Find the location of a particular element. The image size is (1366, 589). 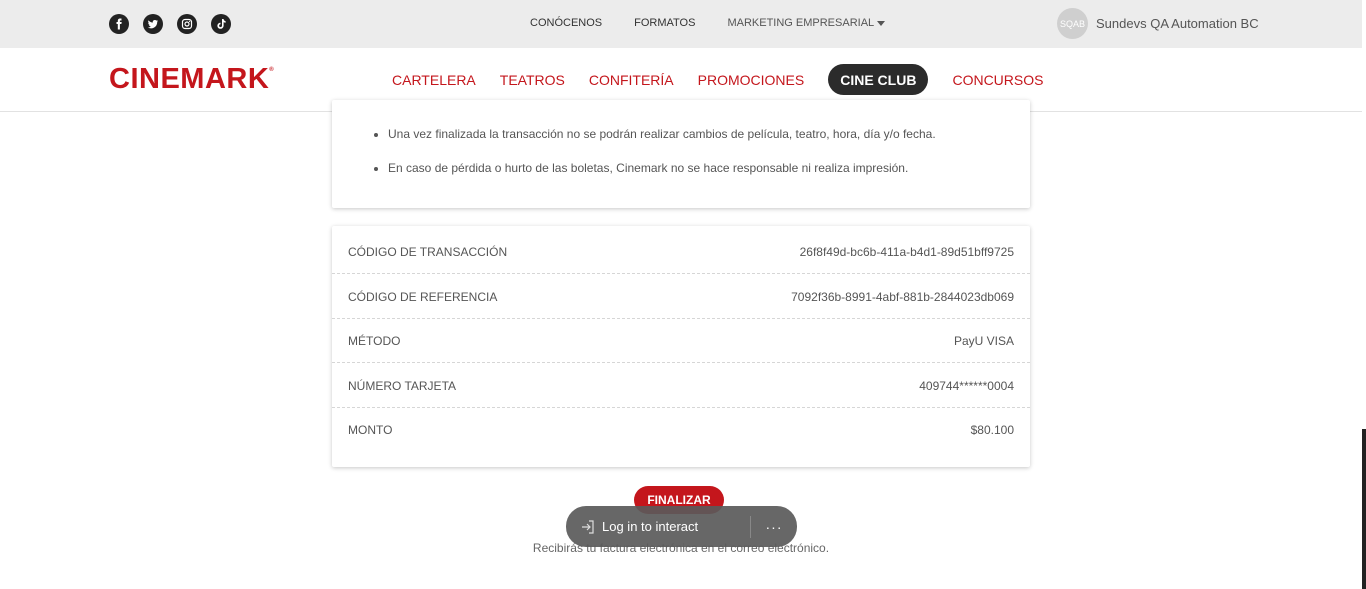

login-label: Log in to interact is located at coordinates (650, 526).